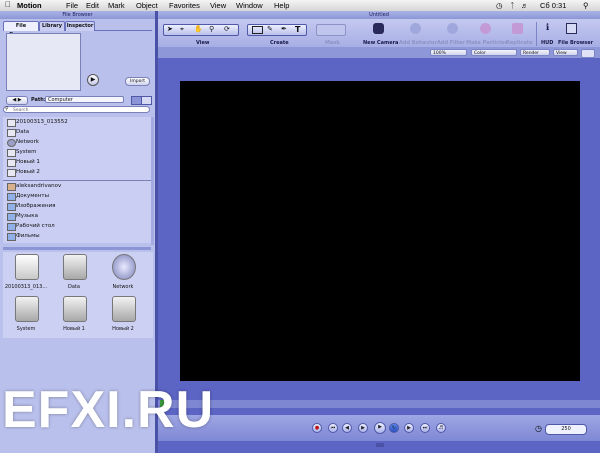 This screenshot has width=600, height=453. Describe the element at coordinates (92, 5) in the screenshot. I see `menu-edit: Edit` at that location.